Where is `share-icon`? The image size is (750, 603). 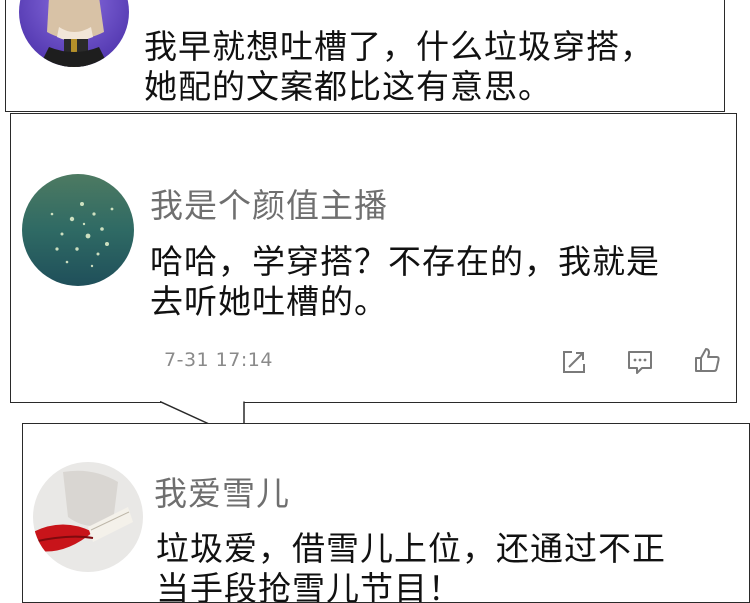 share-icon is located at coordinates (574, 362).